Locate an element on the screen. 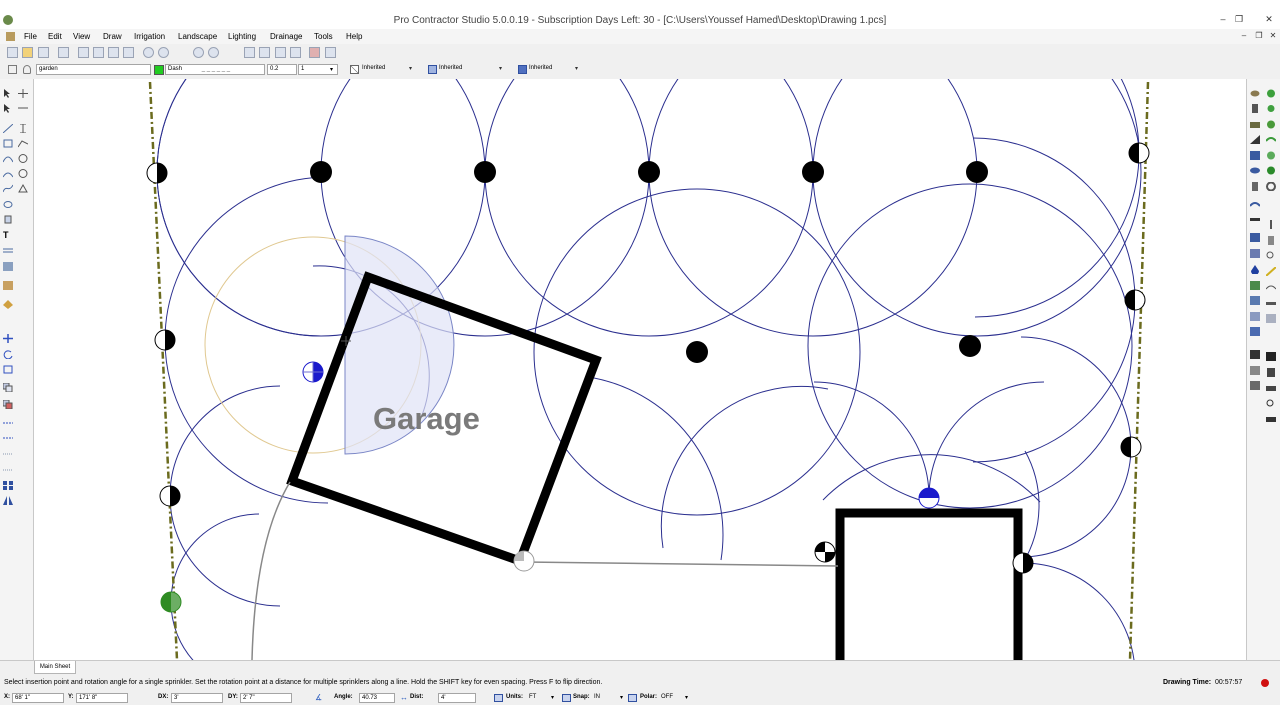 This screenshot has height=720, width=1280. lateral-icon is located at coordinates (1255, 170).